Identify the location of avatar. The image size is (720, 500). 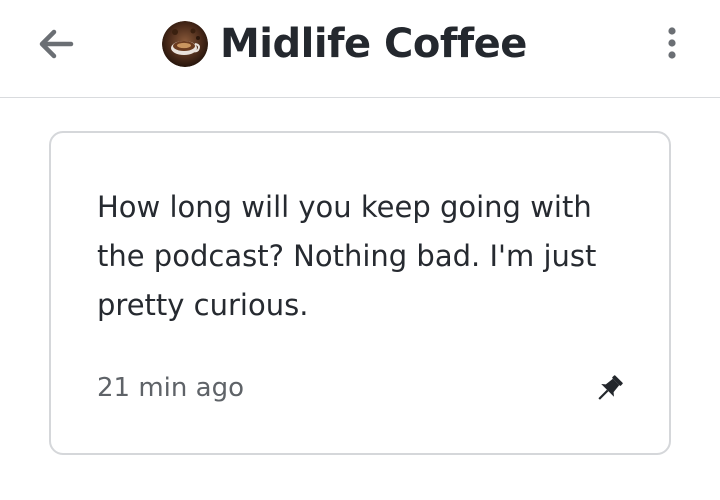
(185, 44).